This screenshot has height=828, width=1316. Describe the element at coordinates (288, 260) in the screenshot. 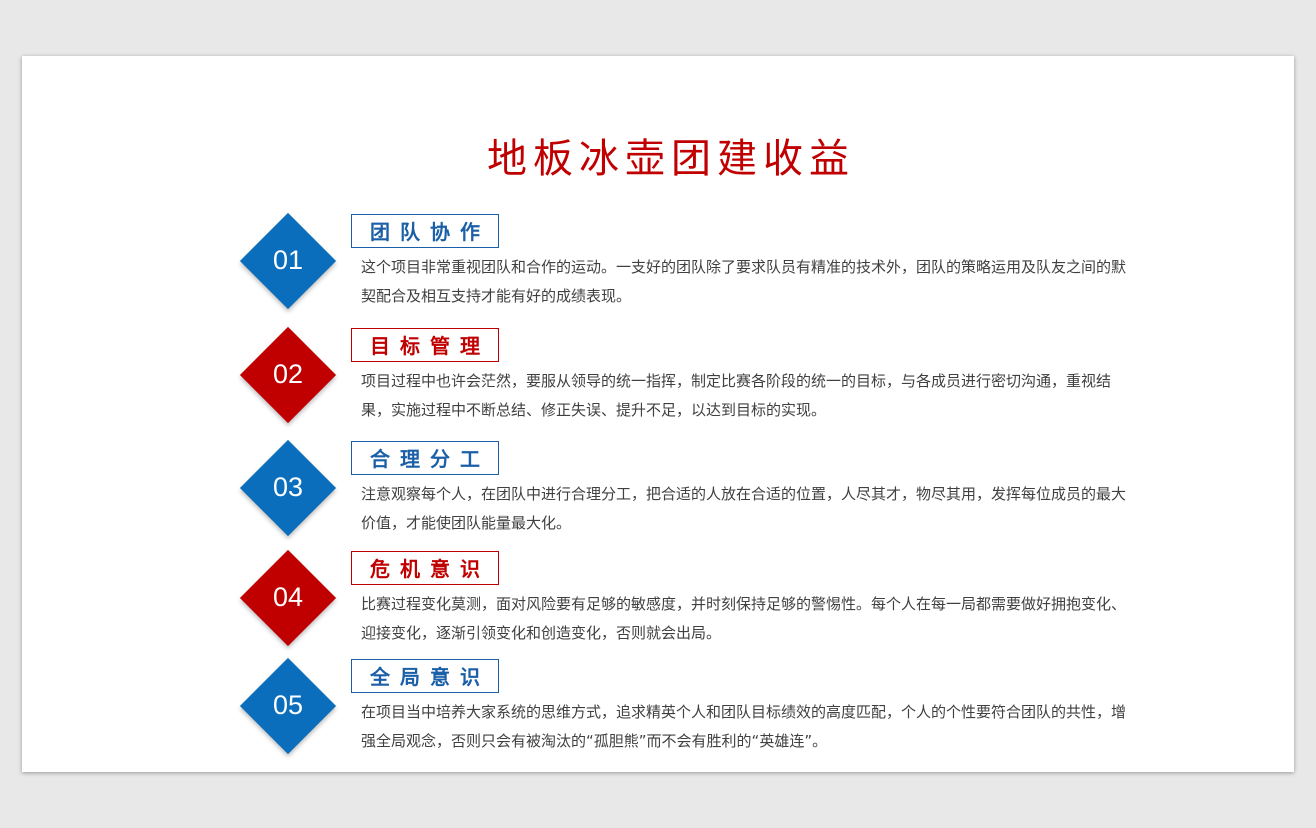

I see `item-number: 01` at that location.